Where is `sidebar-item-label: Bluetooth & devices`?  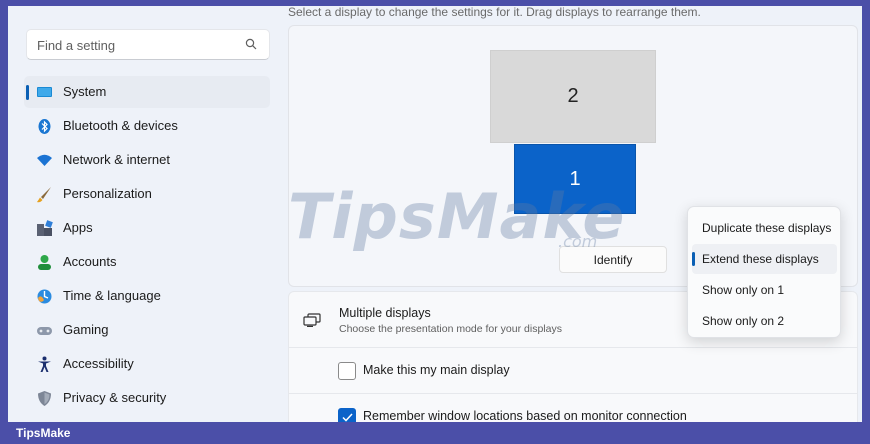 sidebar-item-label: Bluetooth & devices is located at coordinates (120, 125).